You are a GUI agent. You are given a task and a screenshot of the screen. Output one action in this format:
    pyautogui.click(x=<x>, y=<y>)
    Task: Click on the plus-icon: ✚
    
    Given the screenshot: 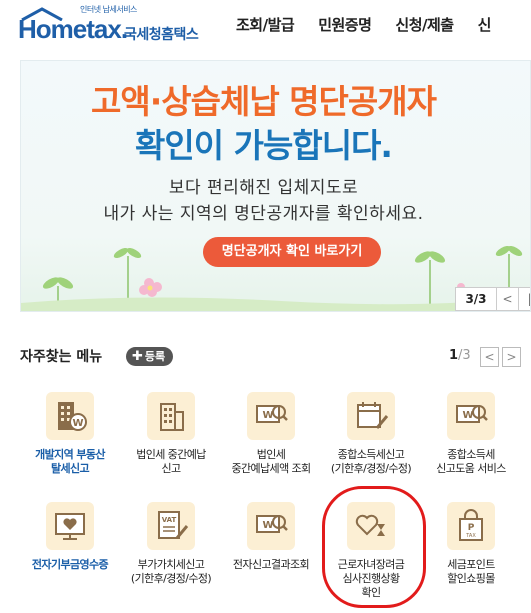 What is the action you would take?
    pyautogui.click(x=137, y=356)
    